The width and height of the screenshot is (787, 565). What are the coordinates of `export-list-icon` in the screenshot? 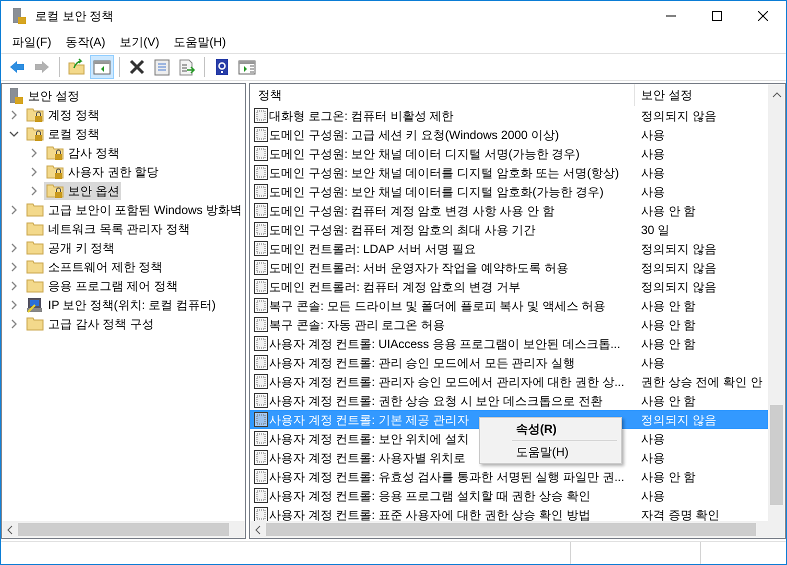 It's located at (187, 67).